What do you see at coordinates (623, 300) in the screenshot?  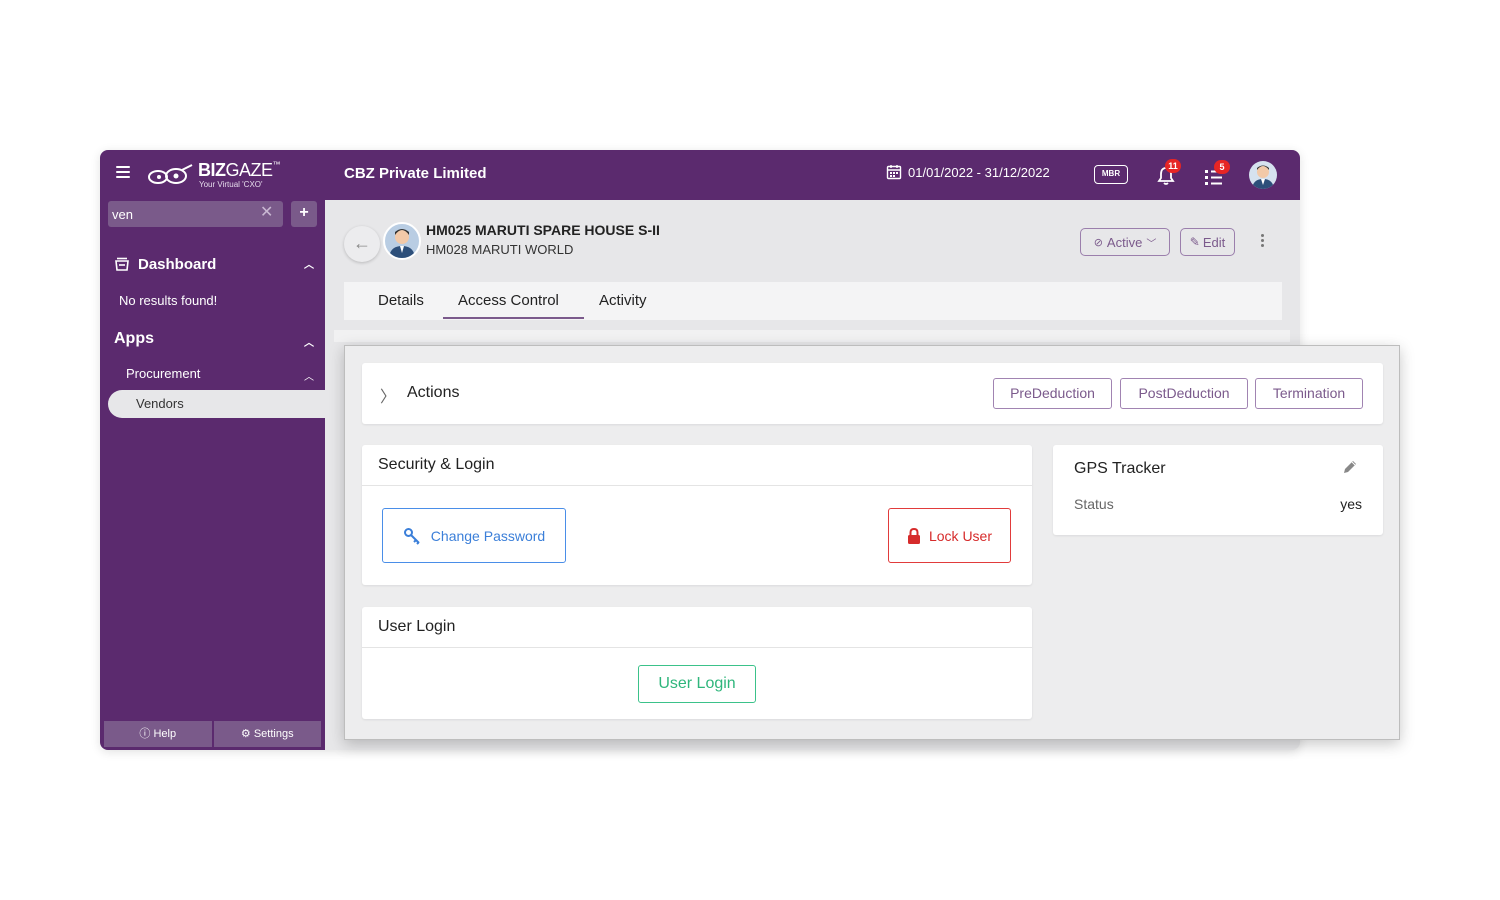 I see `tab-activity: Activity` at bounding box center [623, 300].